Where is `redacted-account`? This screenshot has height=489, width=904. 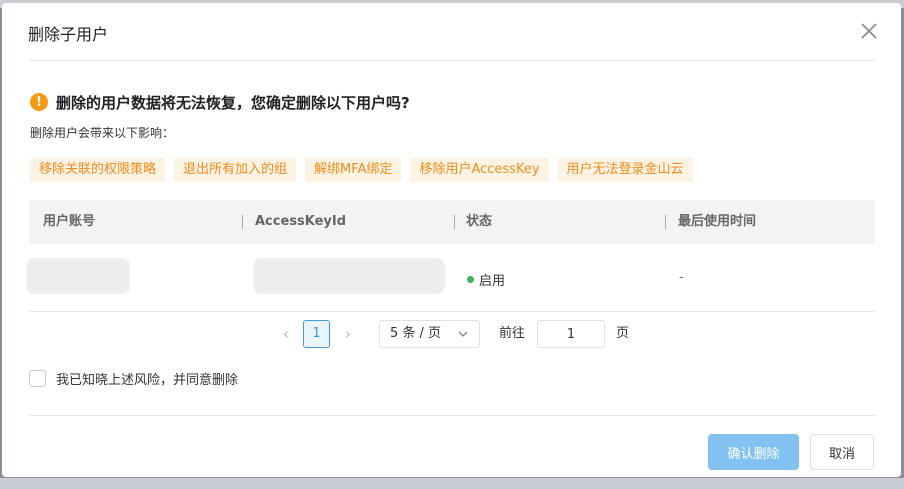
redacted-account is located at coordinates (78, 276).